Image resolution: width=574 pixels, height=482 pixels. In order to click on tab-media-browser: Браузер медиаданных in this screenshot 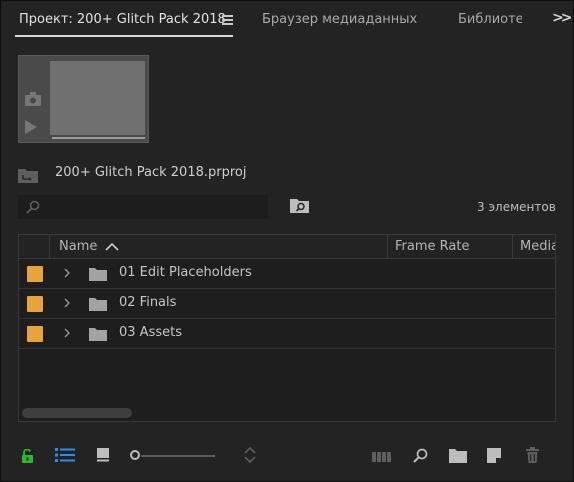, I will do `click(339, 19)`.